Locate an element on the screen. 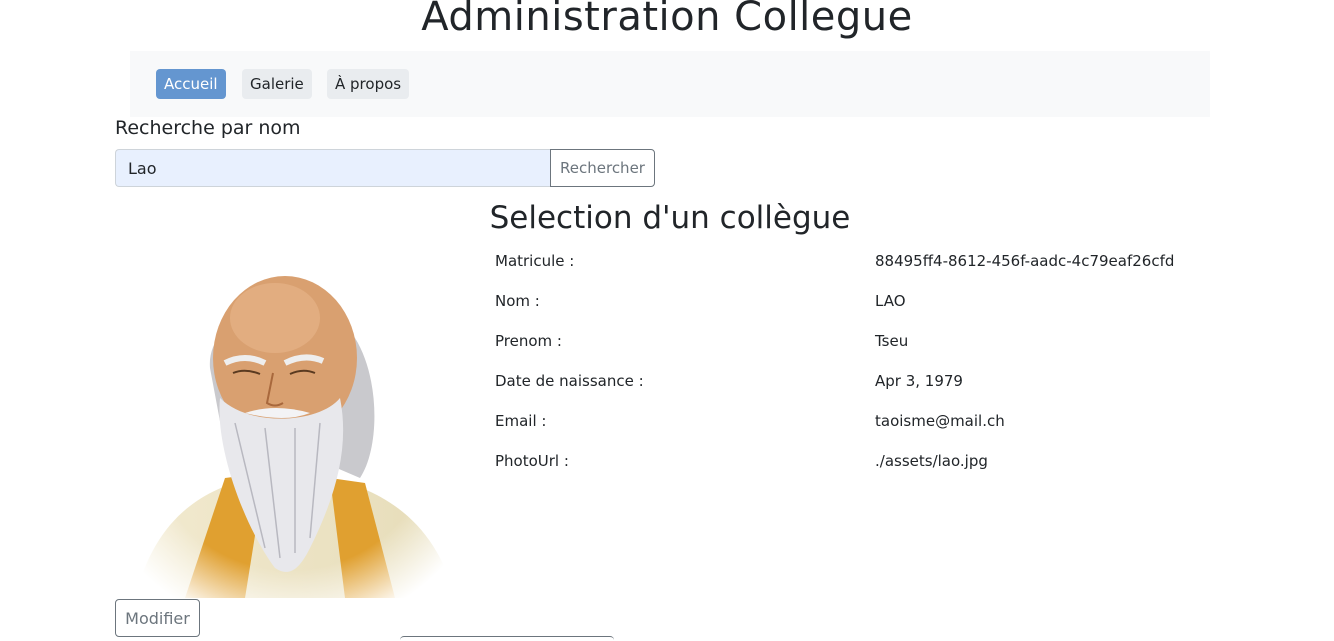 The width and height of the screenshot is (1334, 641). search-button: Rechercher is located at coordinates (602, 168).